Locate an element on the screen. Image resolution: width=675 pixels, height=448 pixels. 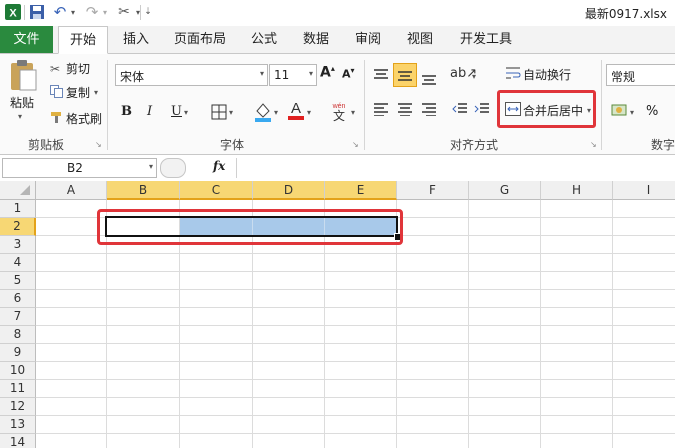
fill-color-icon is located at coordinates (263, 112).